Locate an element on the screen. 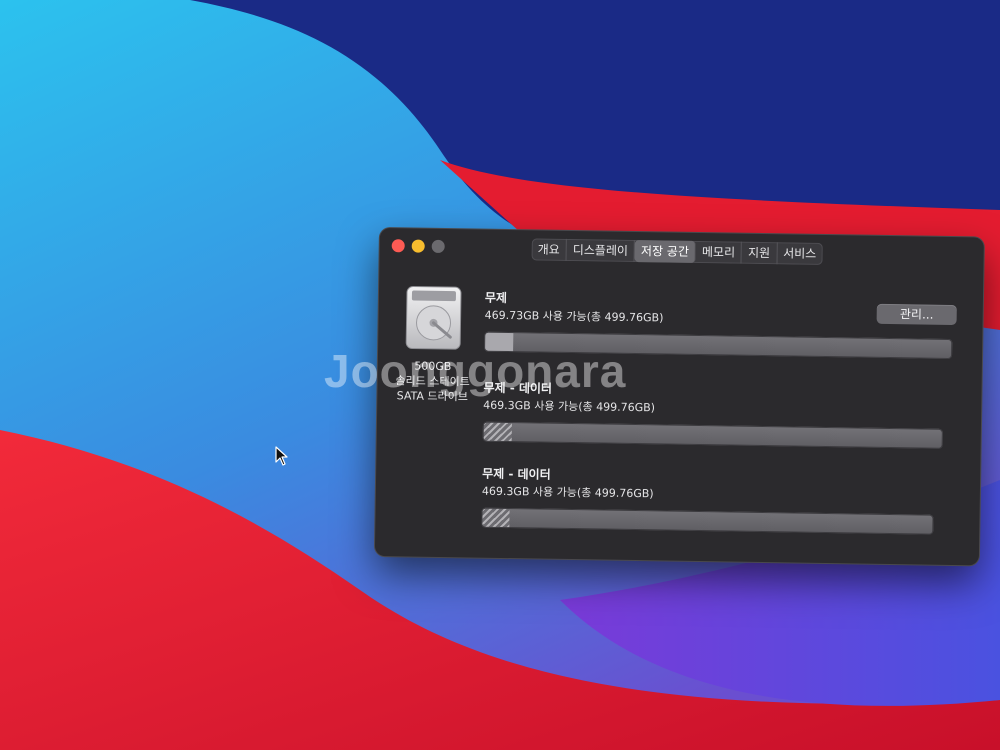 Image resolution: width=1000 pixels, height=750 pixels. tab-storage: 저장 공간 is located at coordinates (665, 251).